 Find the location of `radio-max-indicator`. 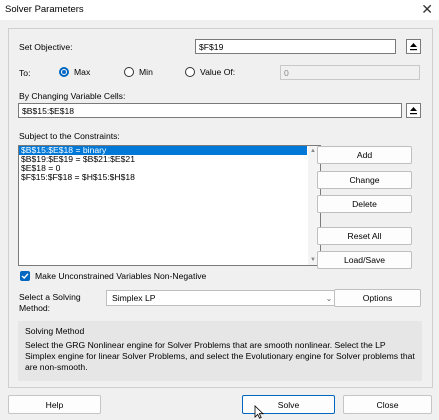

radio-max-indicator is located at coordinates (64, 72).